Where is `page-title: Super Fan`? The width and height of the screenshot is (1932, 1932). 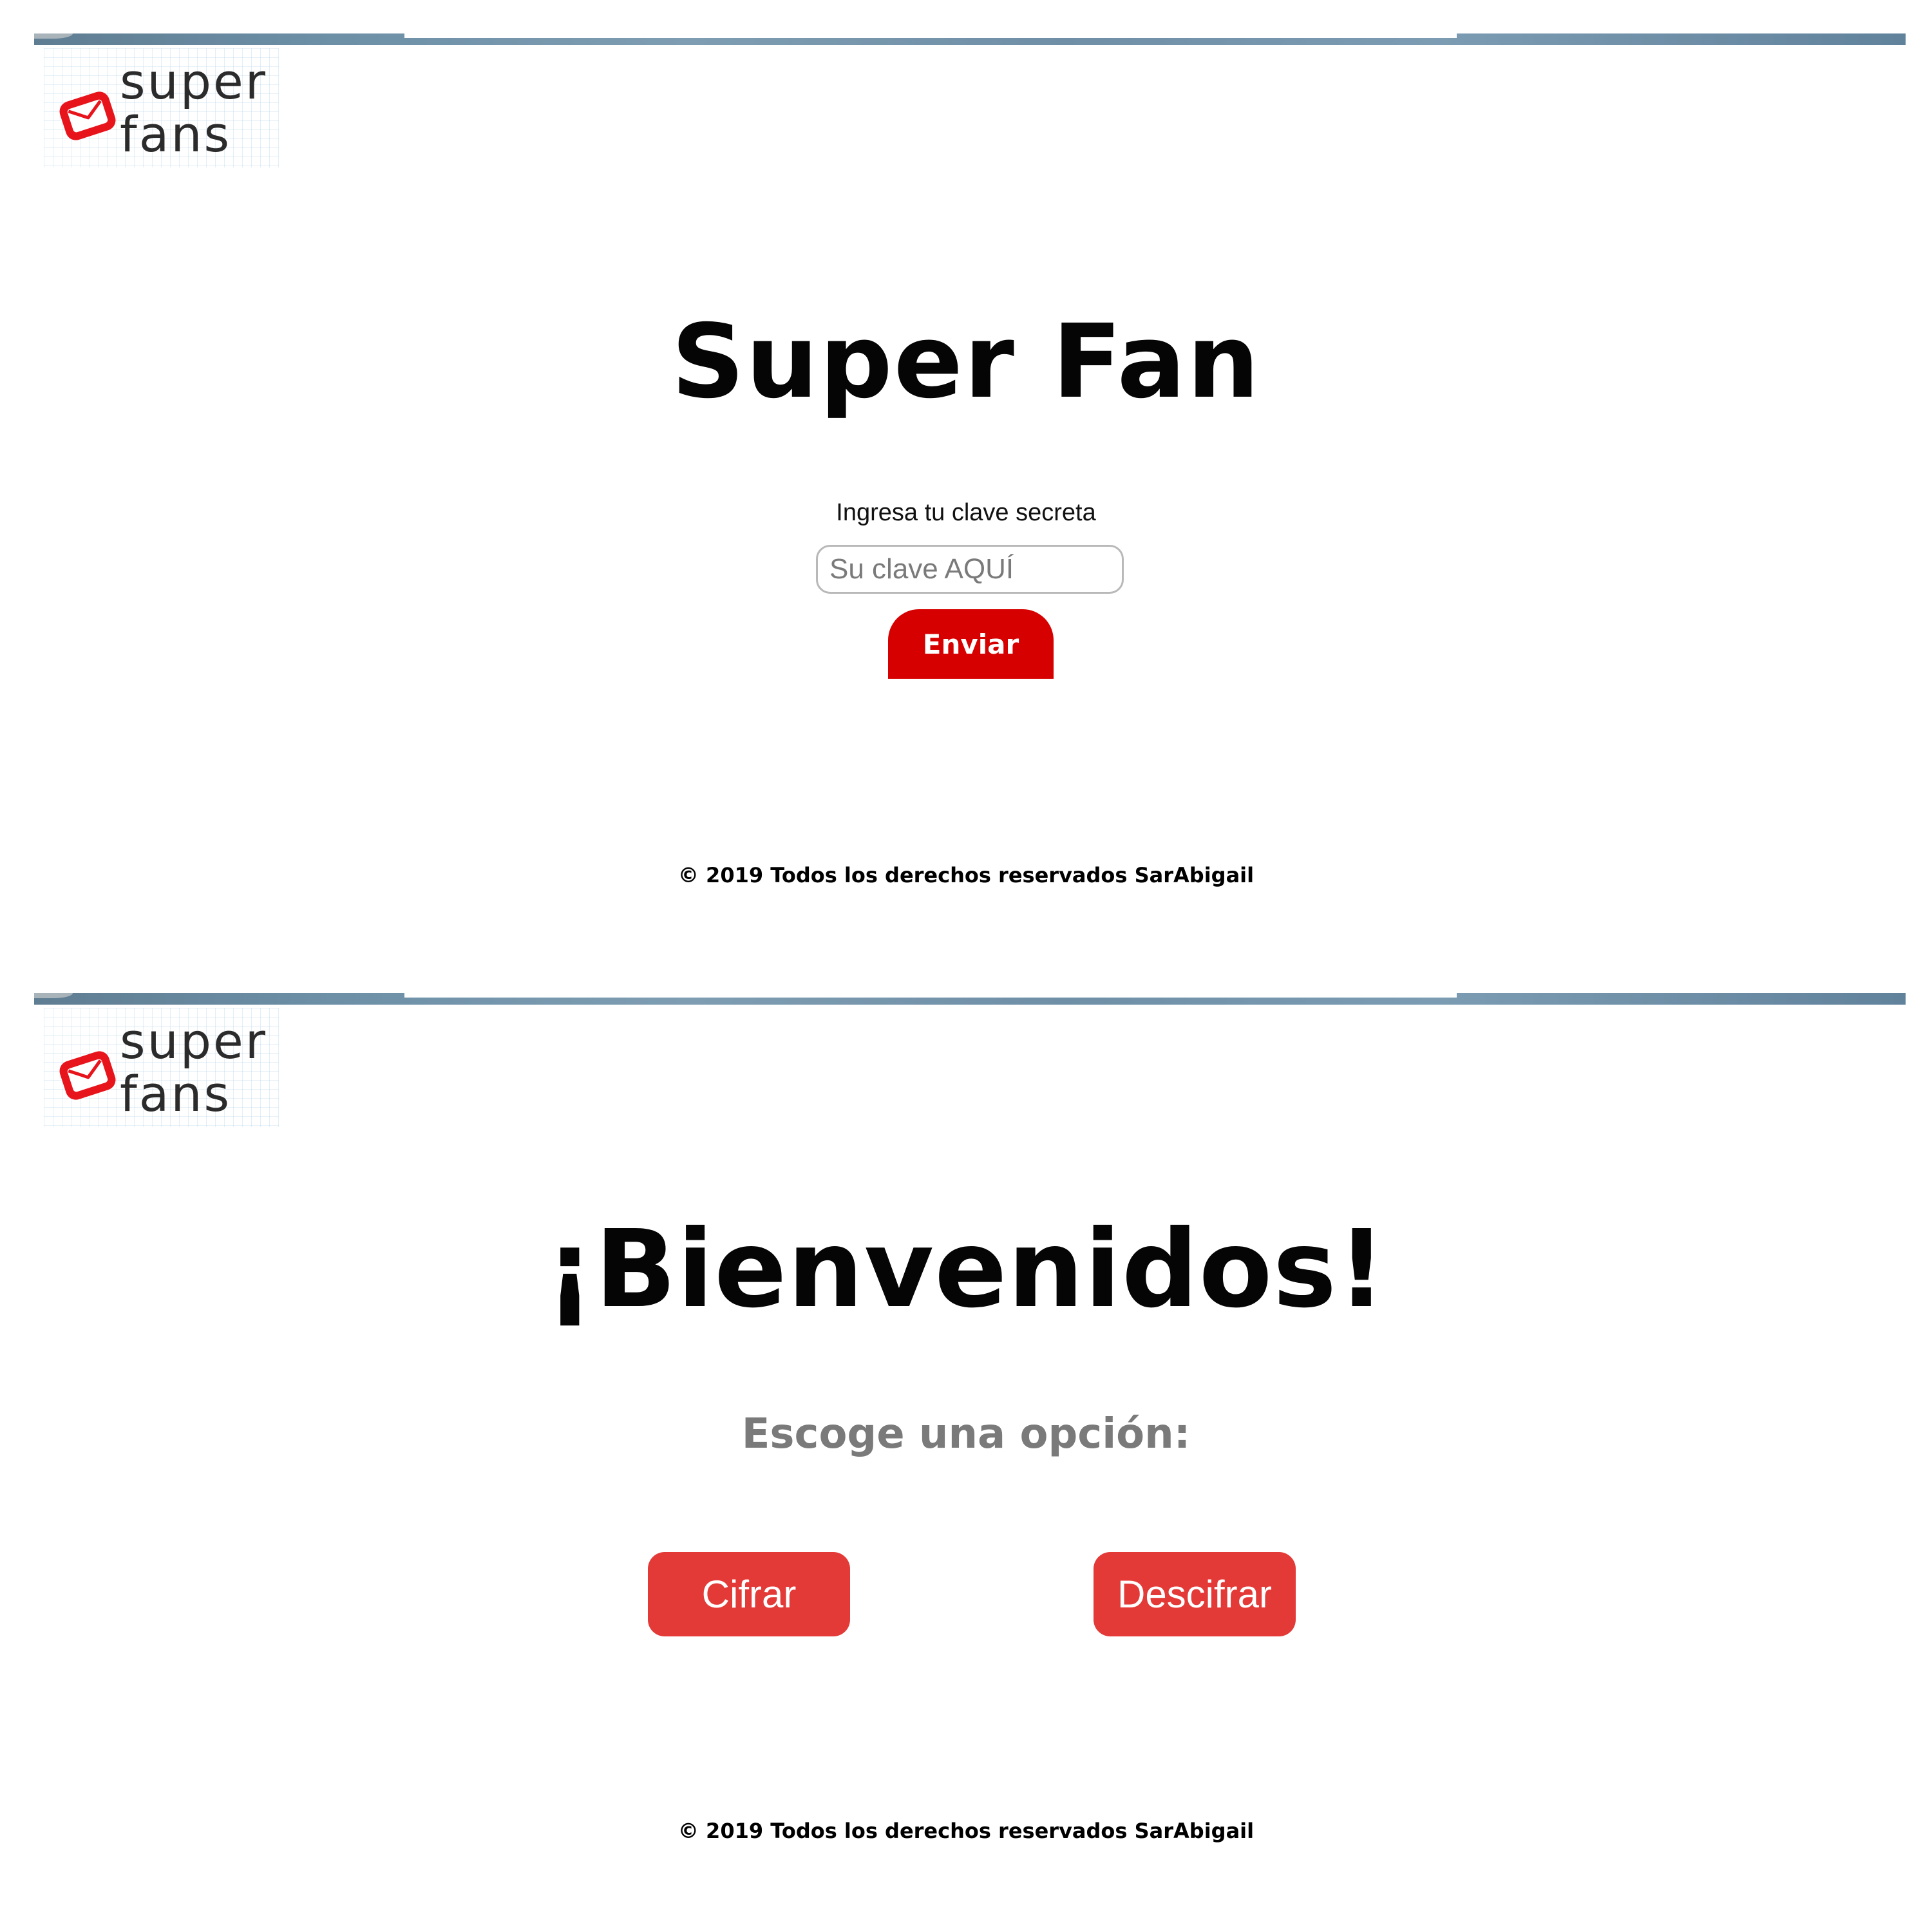 page-title: Super Fan is located at coordinates (966, 362).